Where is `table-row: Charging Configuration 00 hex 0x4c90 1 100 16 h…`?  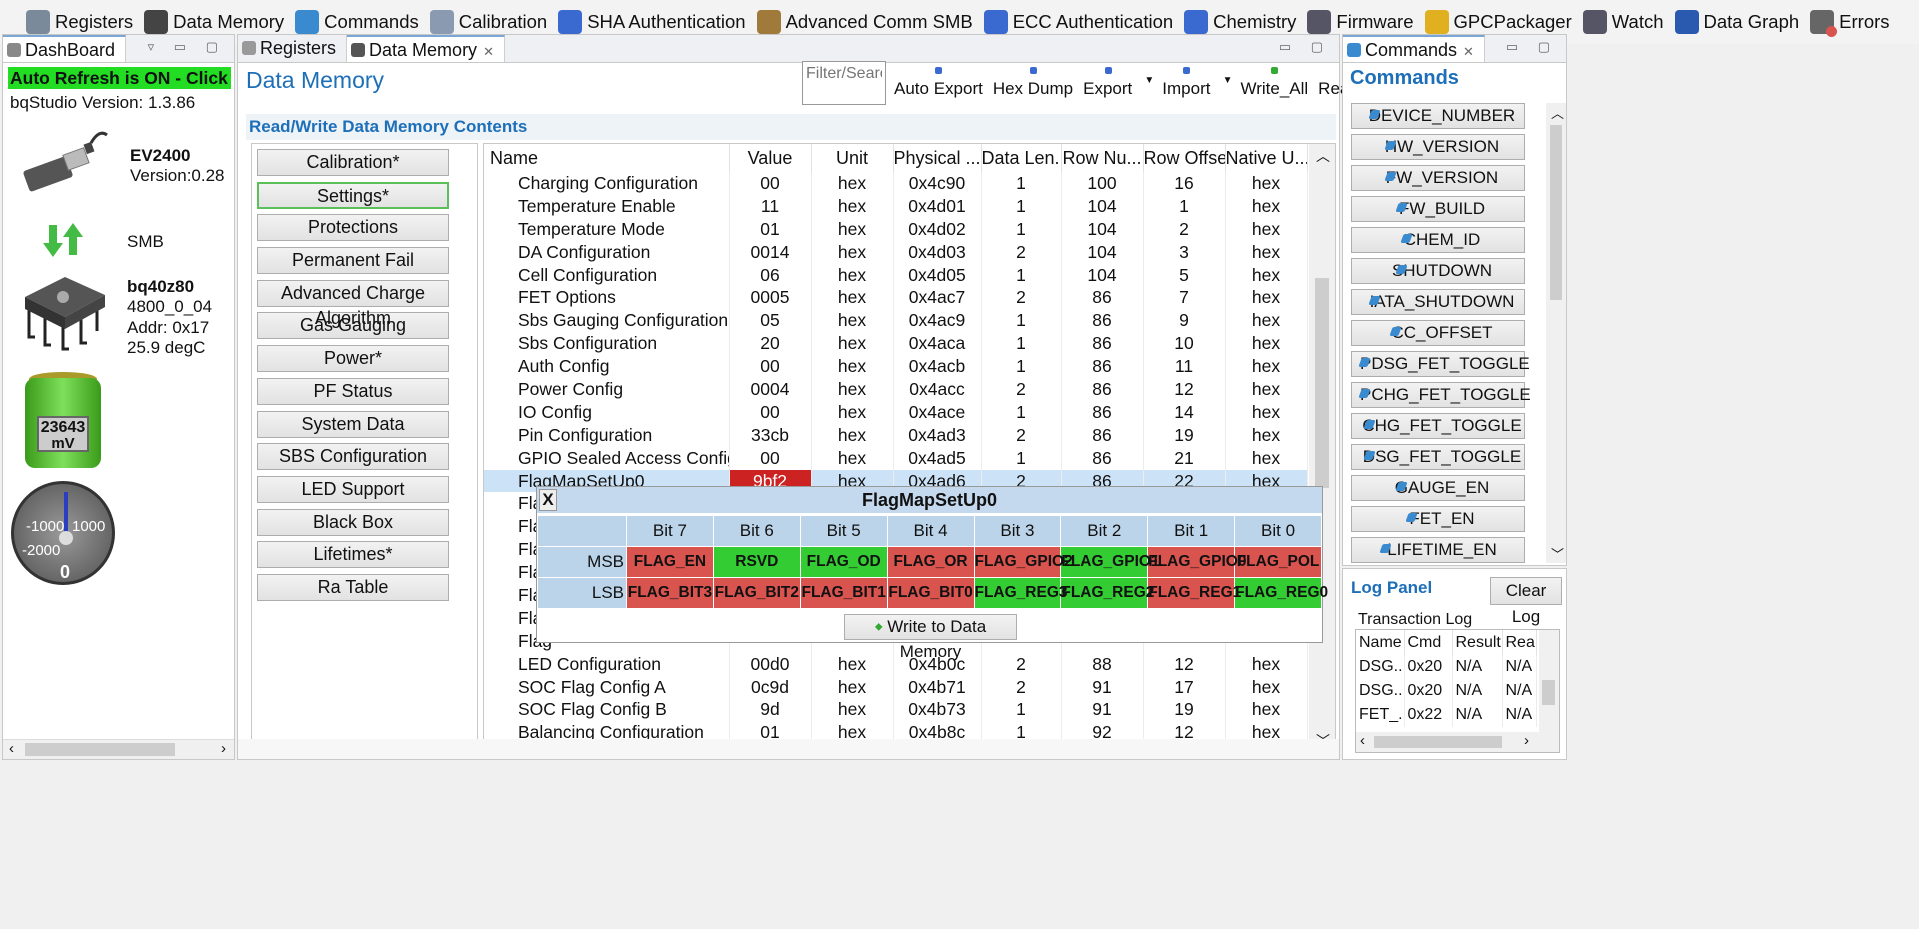
table-row: Charging Configuration 00 hex 0x4c90 1 100 16 h… is located at coordinates (896, 183).